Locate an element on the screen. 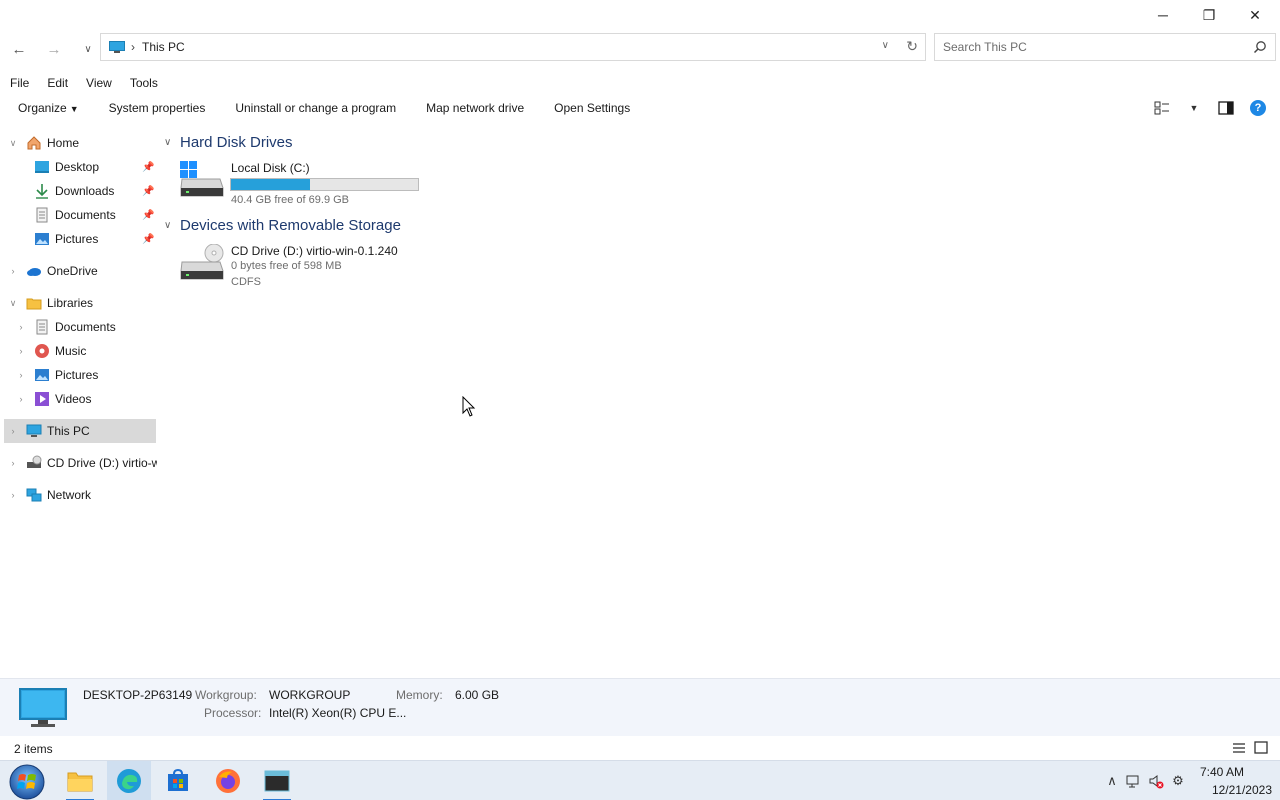 The height and width of the screenshot is (800, 1280). map-network-drive-button: Map network drive is located at coordinates (475, 108).